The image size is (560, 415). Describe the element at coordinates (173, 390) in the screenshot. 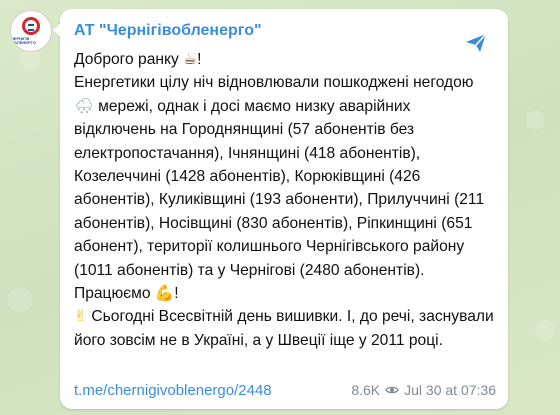

I see `post-link: t.me/chernigivoblenergo/2448` at that location.